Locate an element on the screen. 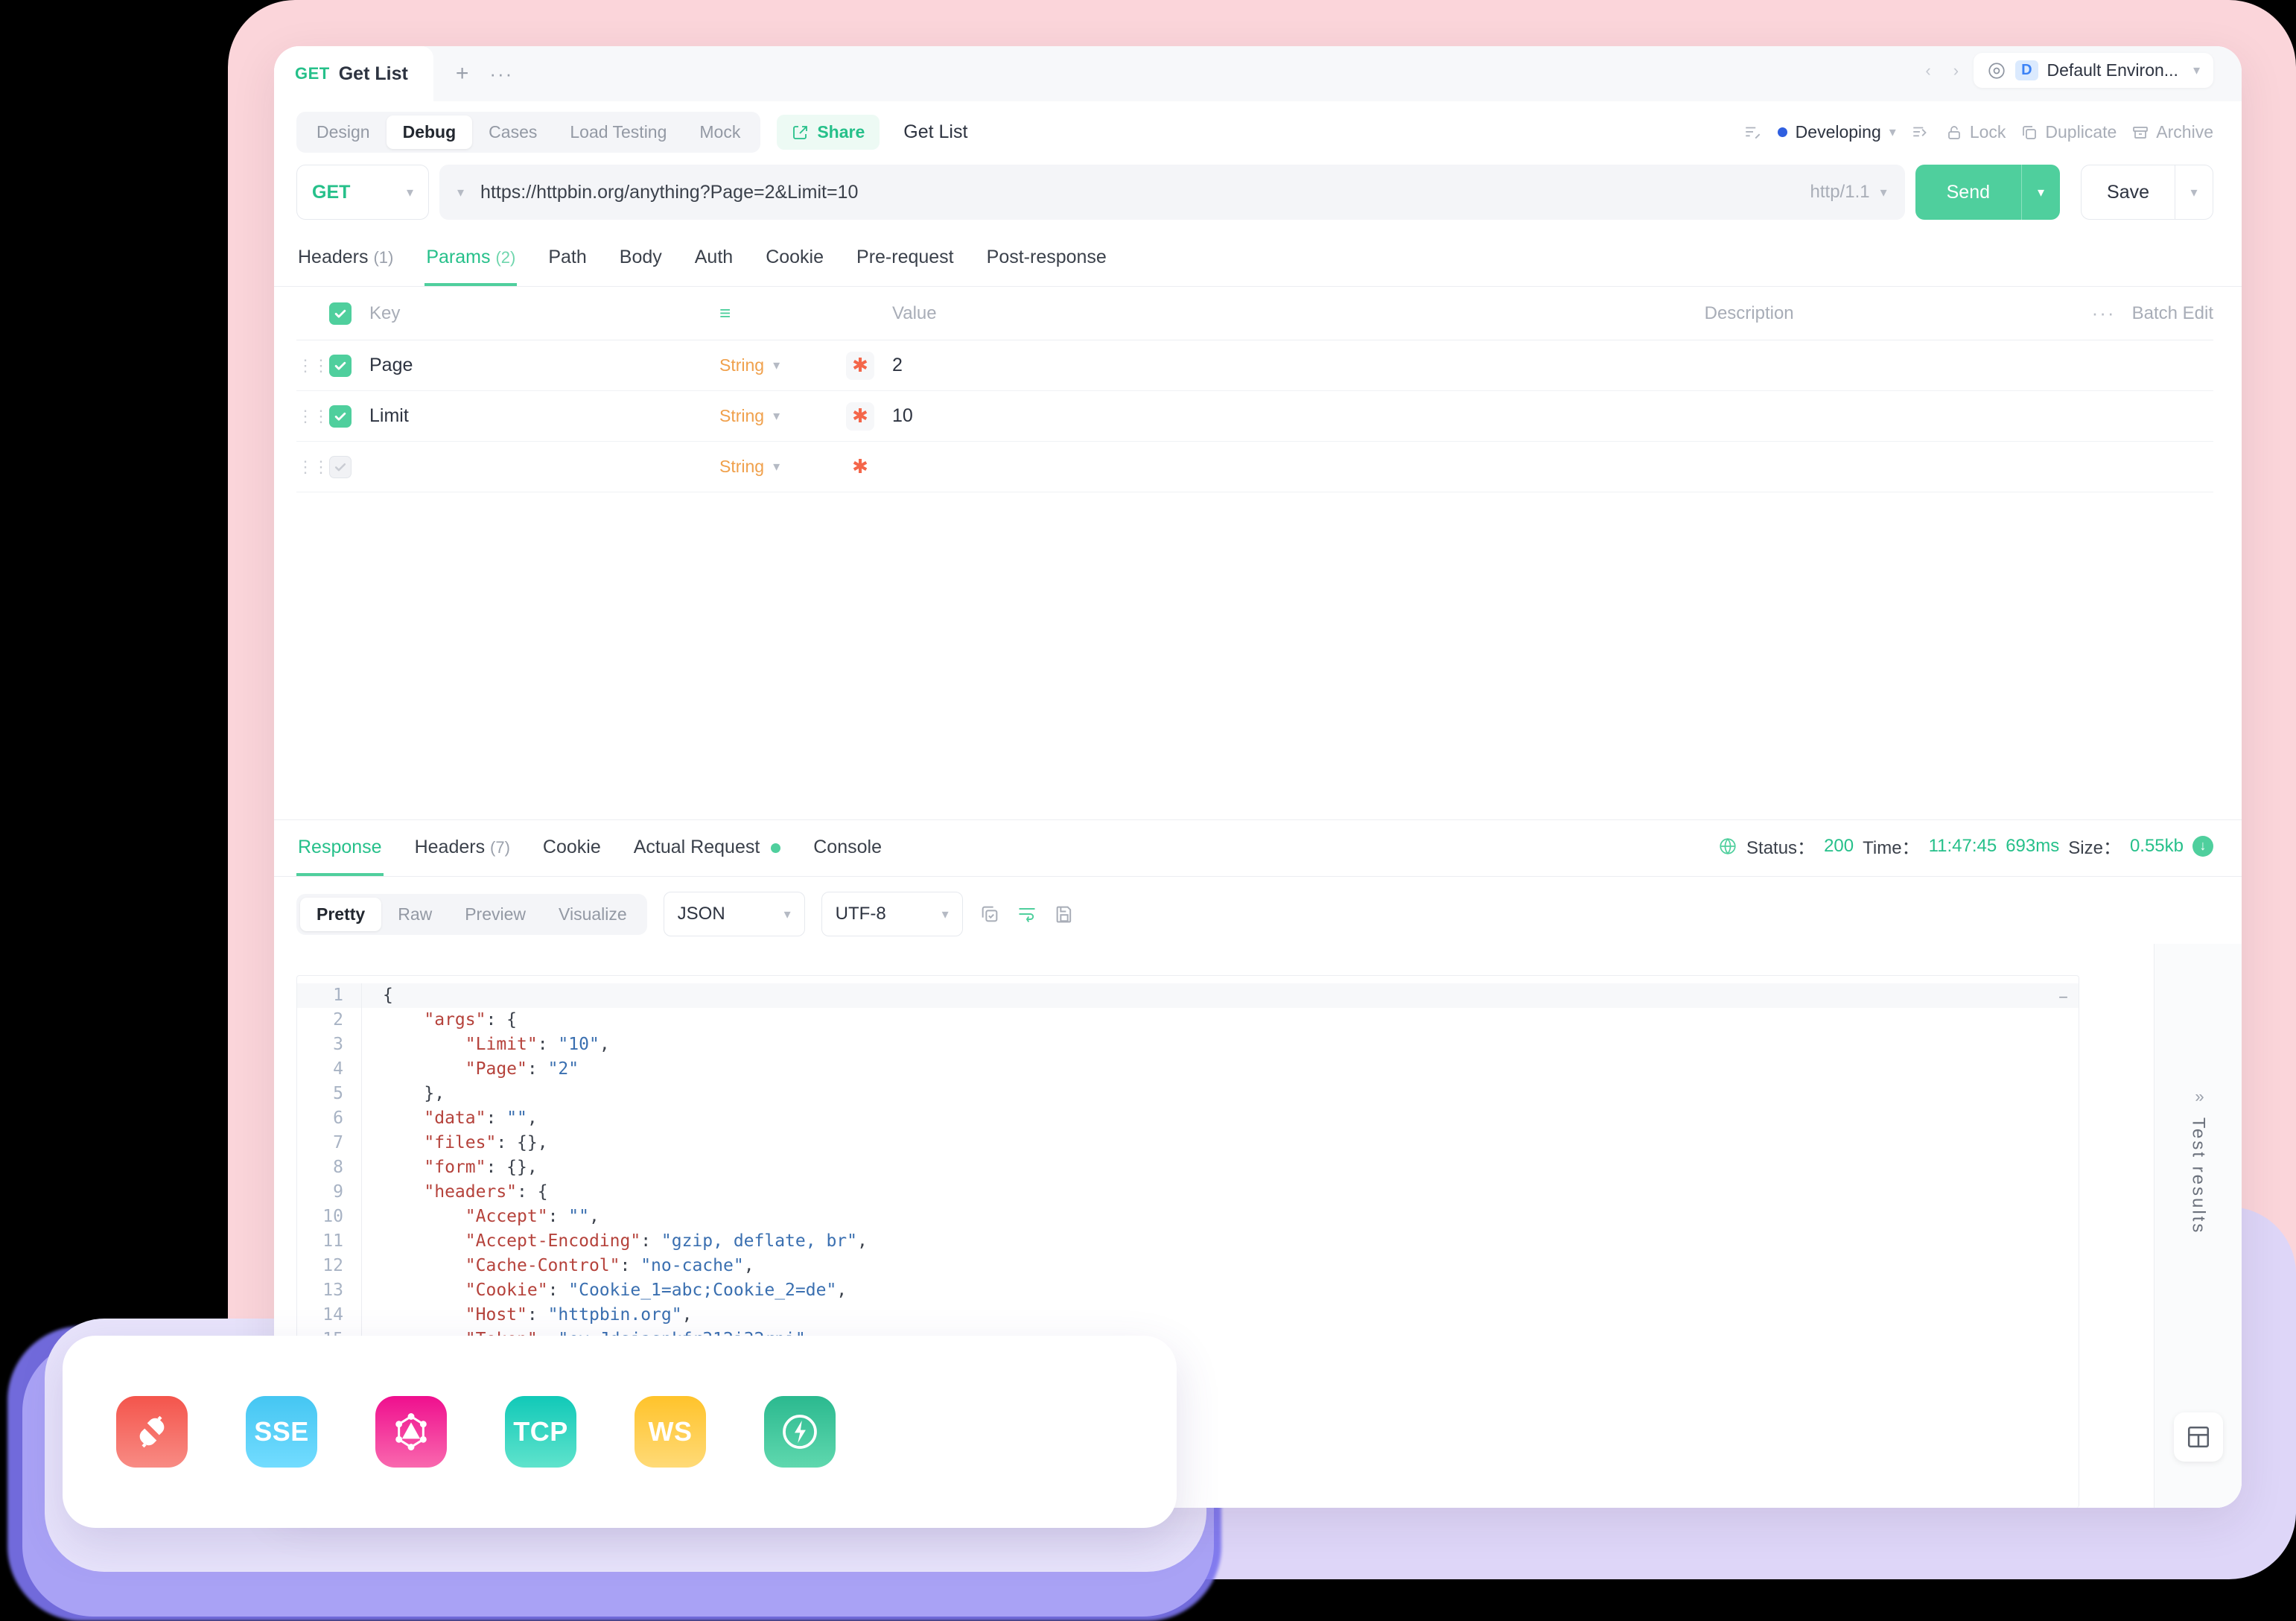 The height and width of the screenshot is (1621, 2296). line-number: 10 is located at coordinates (332, 1217).